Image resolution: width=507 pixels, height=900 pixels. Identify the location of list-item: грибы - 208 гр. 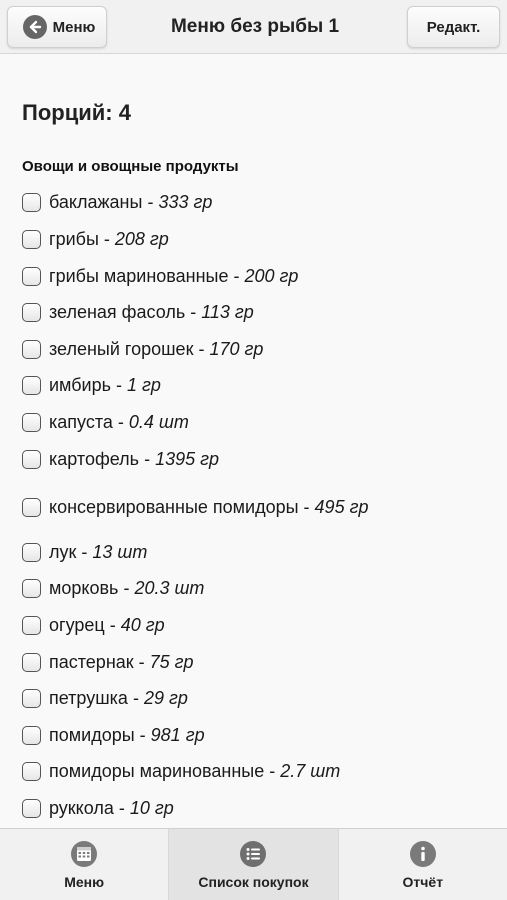
(207, 239).